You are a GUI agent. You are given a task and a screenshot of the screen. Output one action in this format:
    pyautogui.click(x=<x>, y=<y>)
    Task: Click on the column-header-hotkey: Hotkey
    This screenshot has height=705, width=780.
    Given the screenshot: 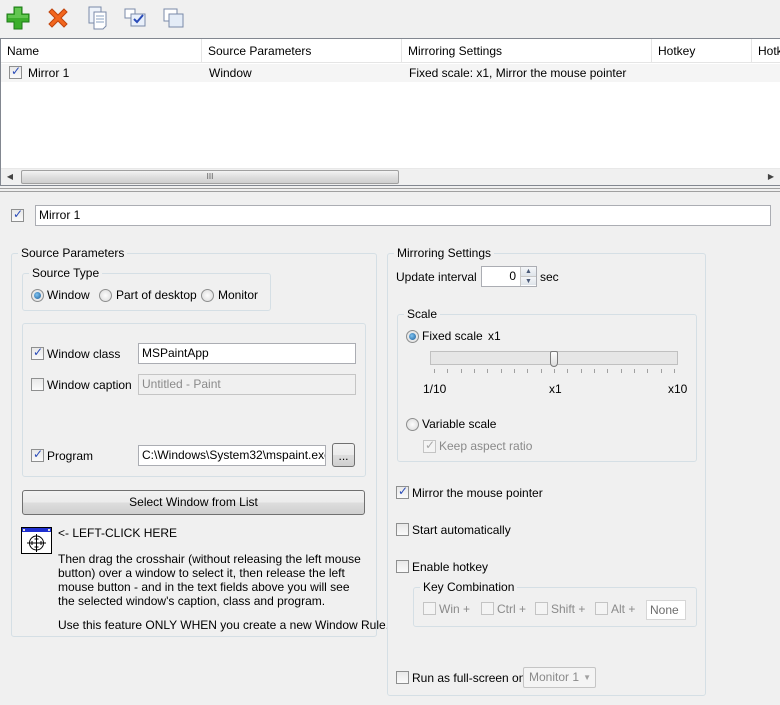 What is the action you would take?
    pyautogui.click(x=702, y=51)
    